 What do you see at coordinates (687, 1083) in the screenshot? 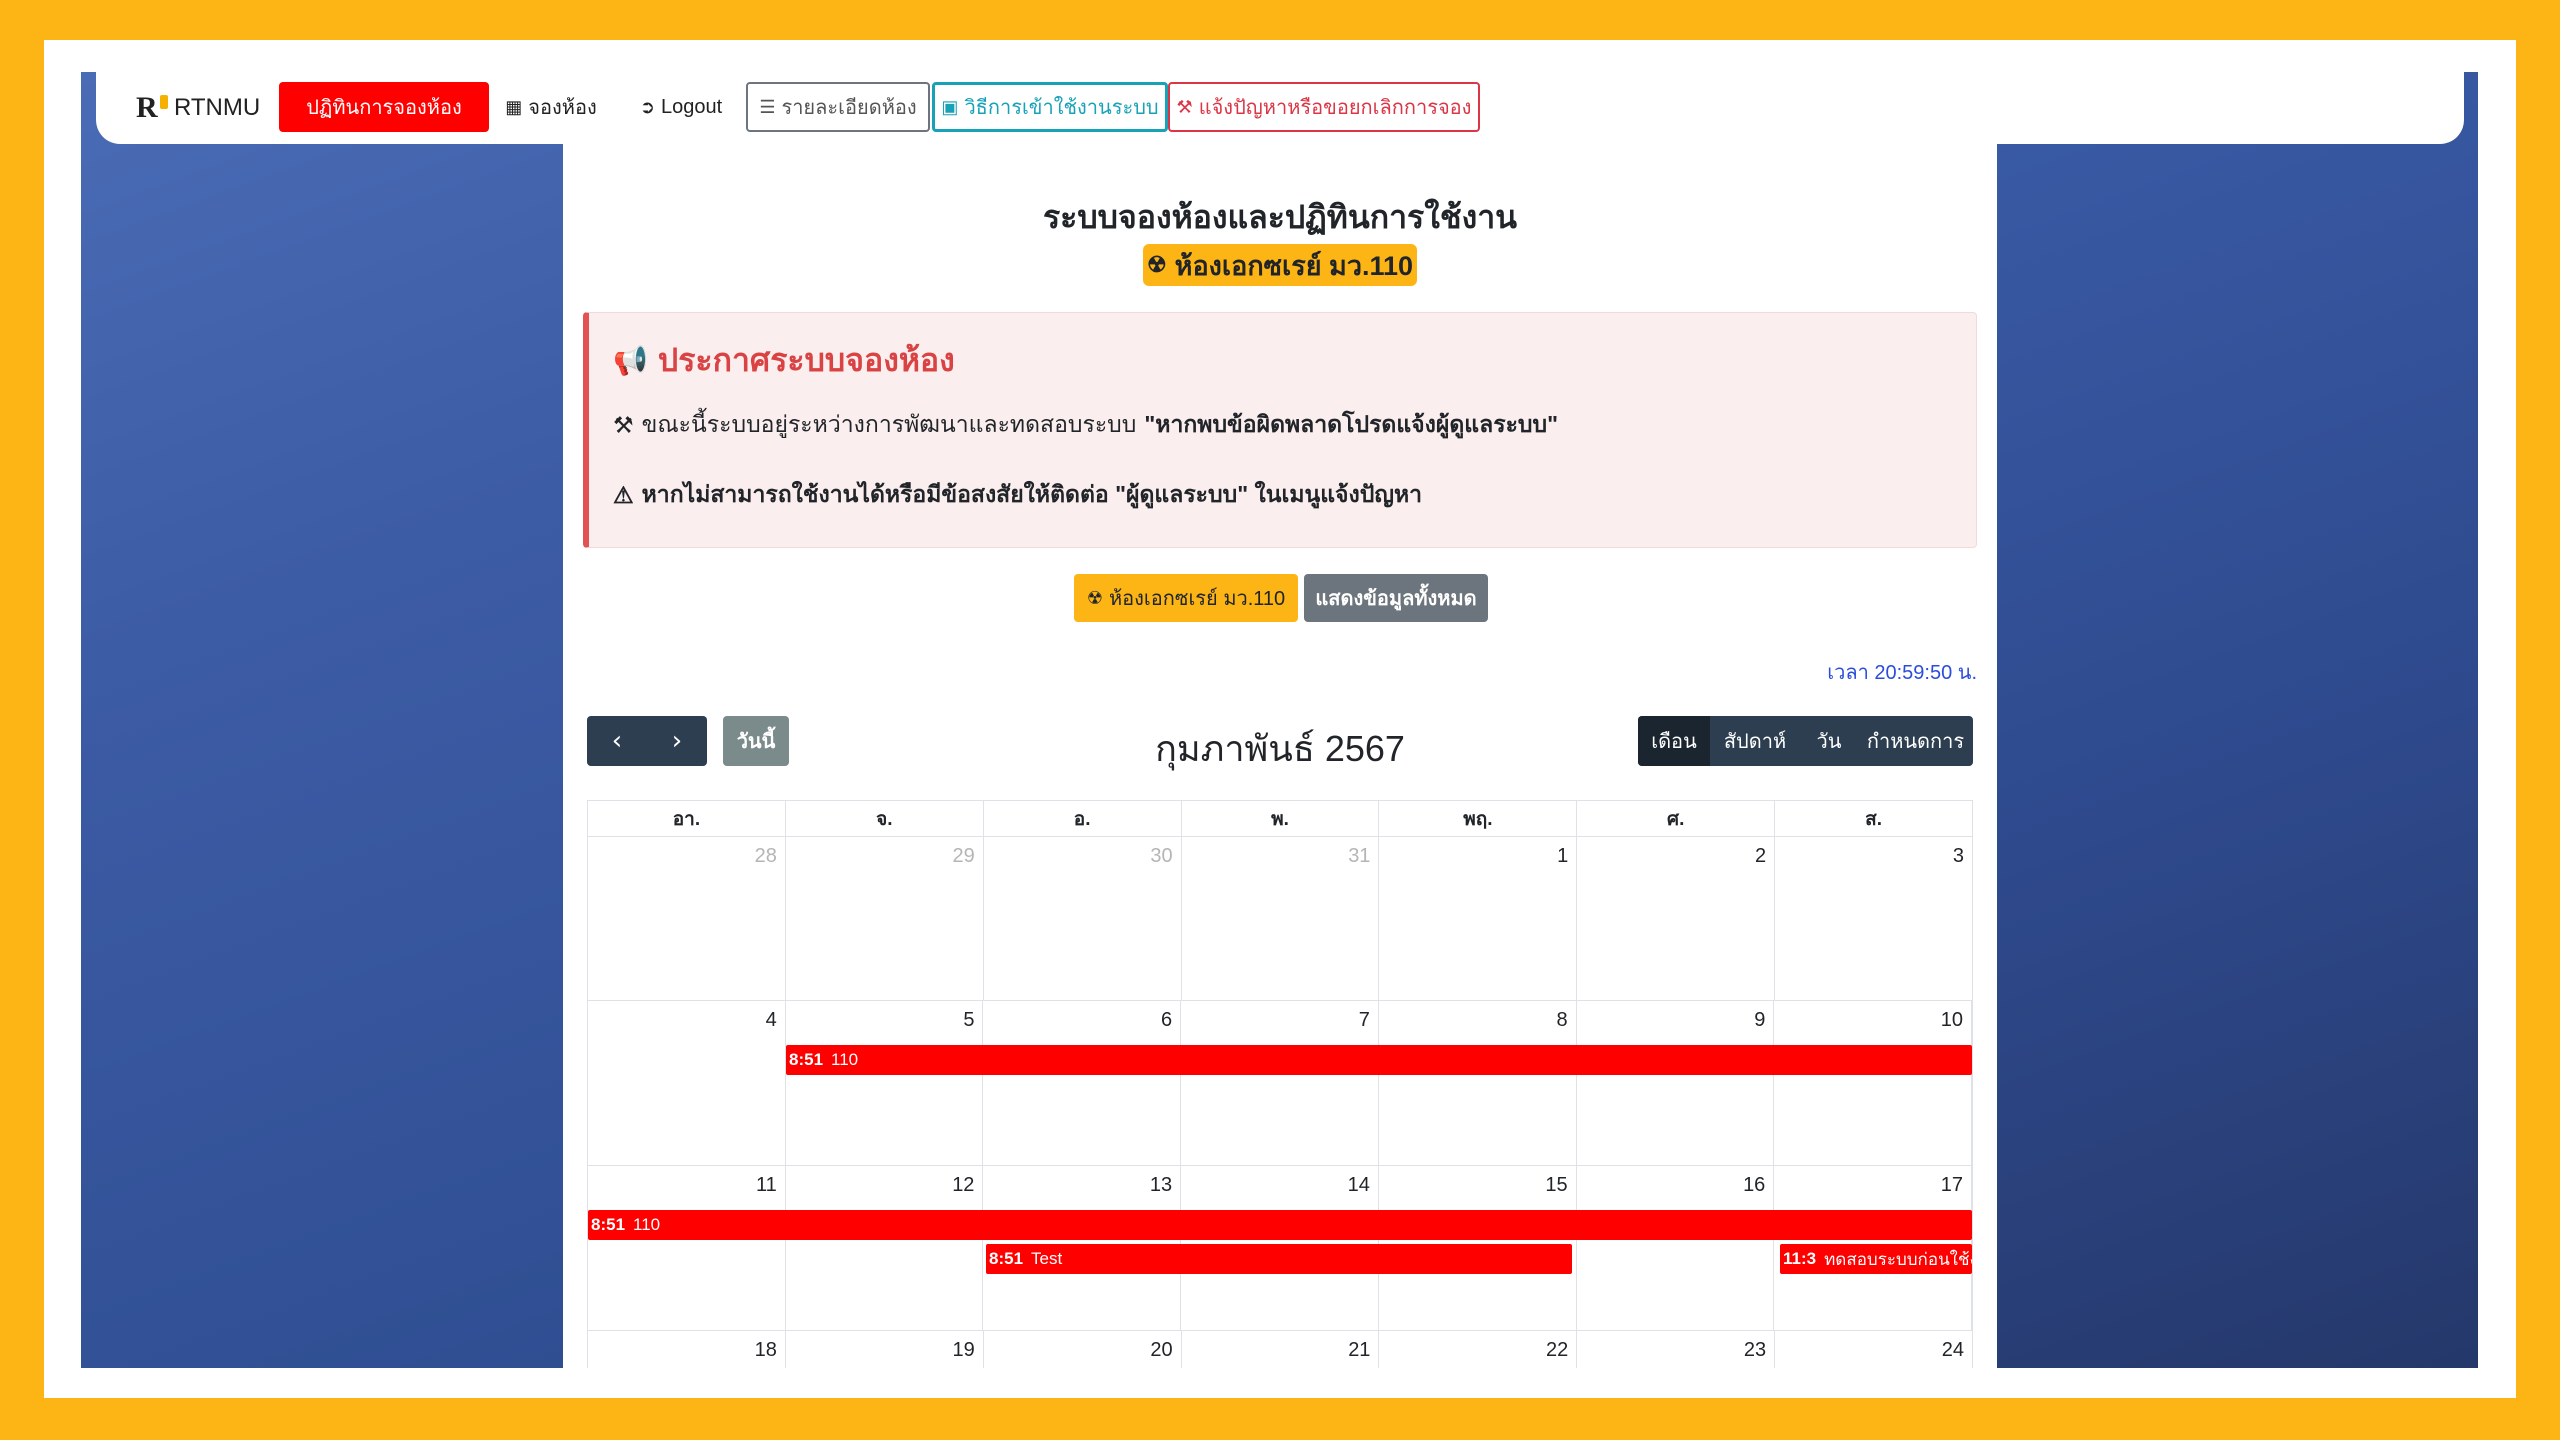
I see `calendar-day-cell: 4` at bounding box center [687, 1083].